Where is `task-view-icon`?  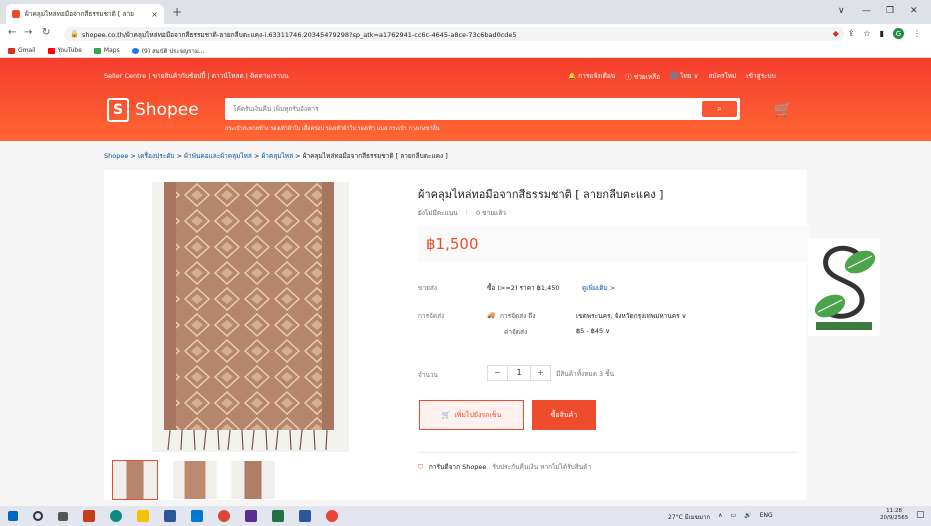
task-view-icon is located at coordinates (63, 516).